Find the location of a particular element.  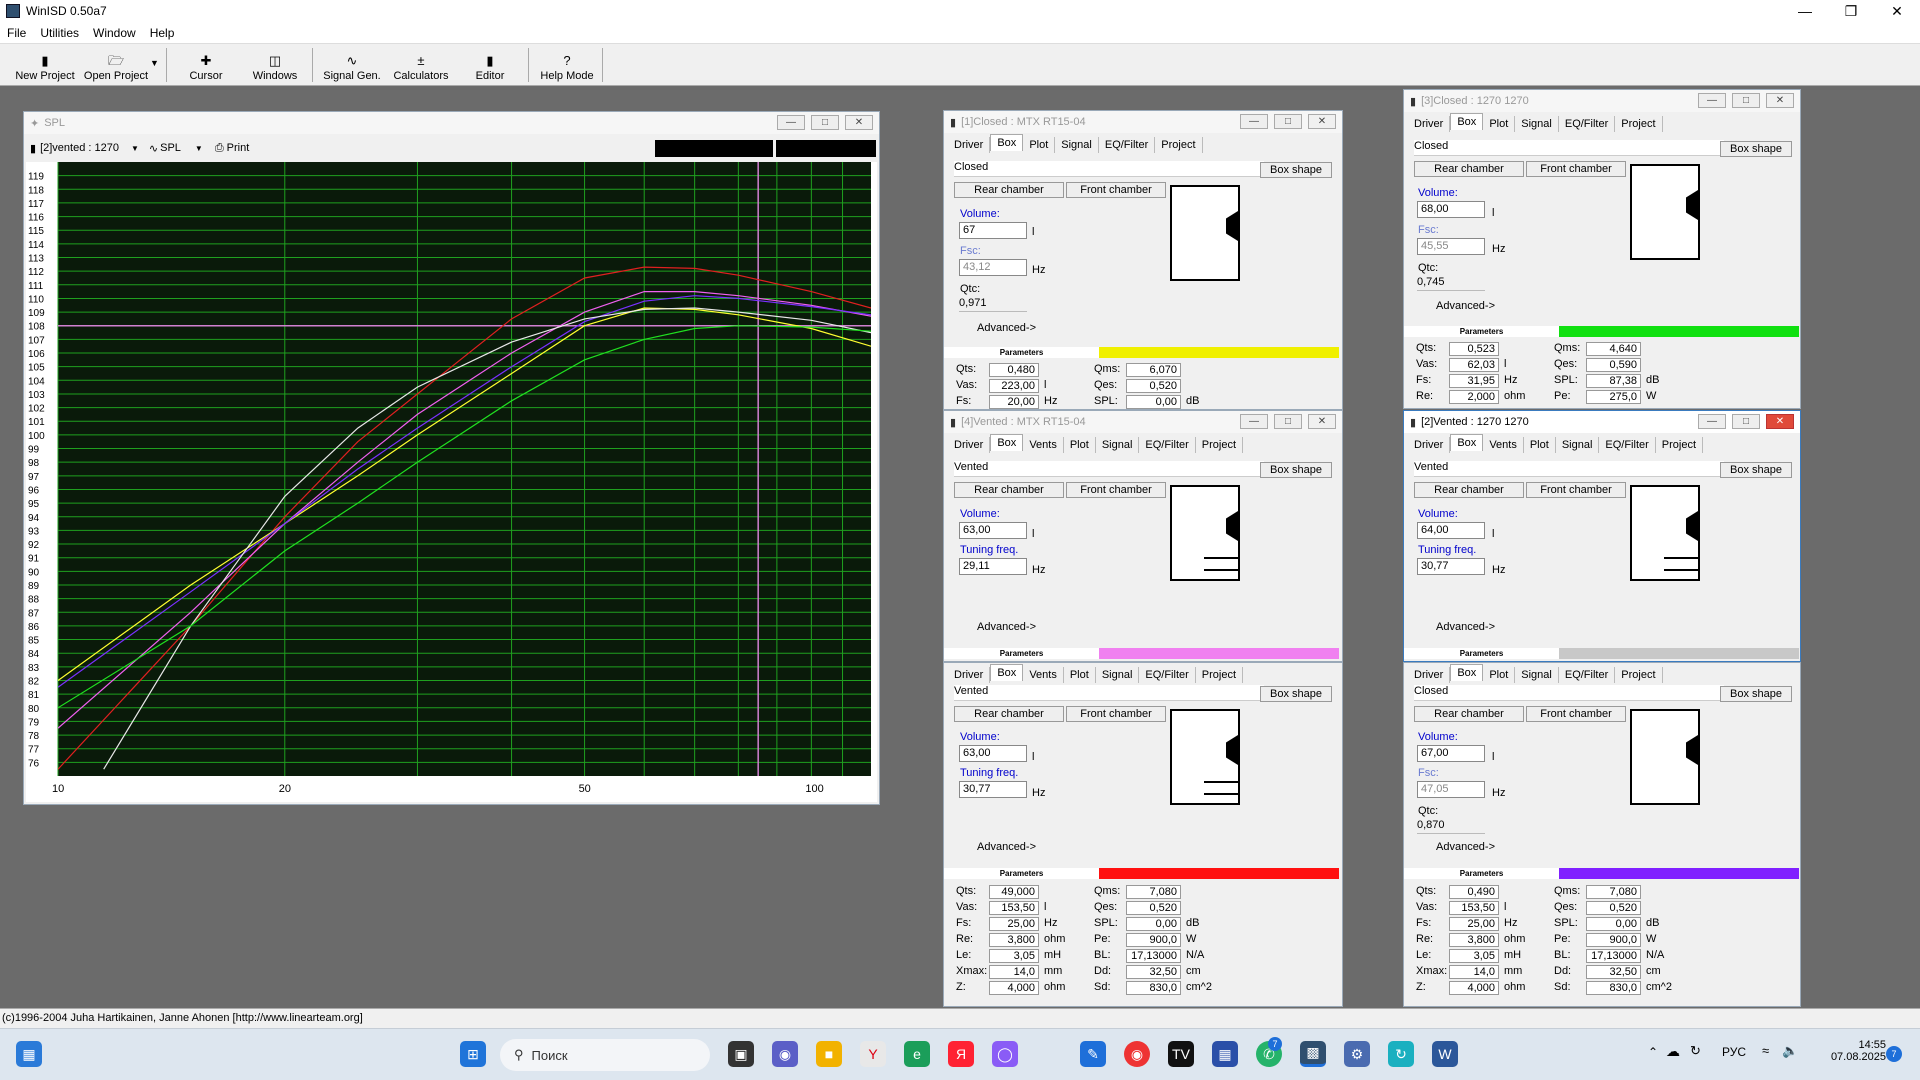

tuning-freq-field: 29,11 is located at coordinates (993, 566).